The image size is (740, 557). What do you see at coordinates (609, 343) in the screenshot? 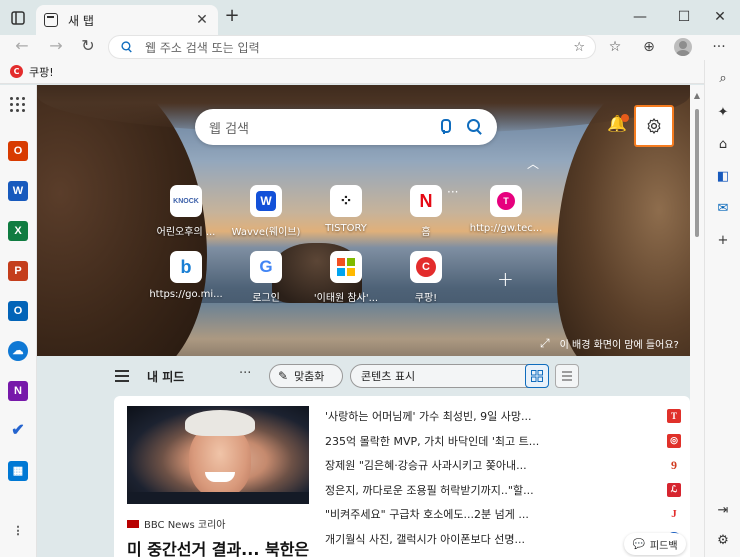
I see `background-info: ⤢ 이 배경 화면이 맘에 들어요?` at bounding box center [609, 343].